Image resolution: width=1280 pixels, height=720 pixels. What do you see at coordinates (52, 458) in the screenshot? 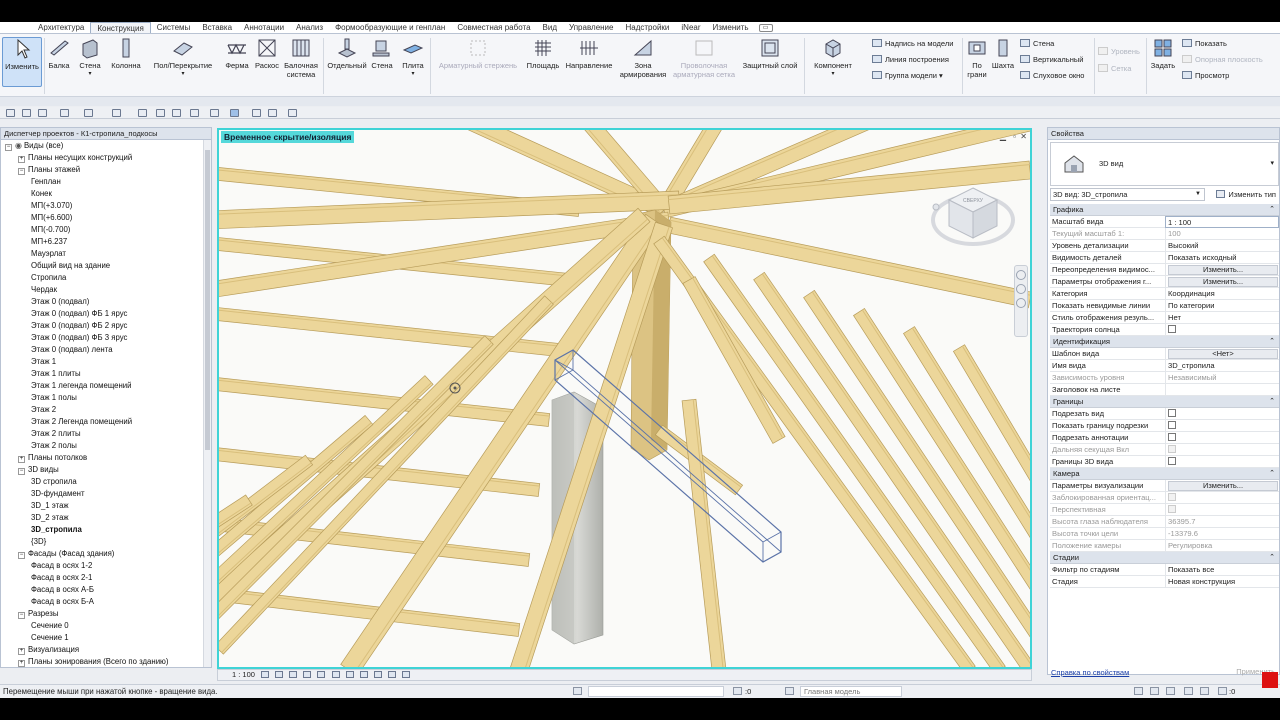
I see `tree-item: + Планы потолков` at bounding box center [52, 458].